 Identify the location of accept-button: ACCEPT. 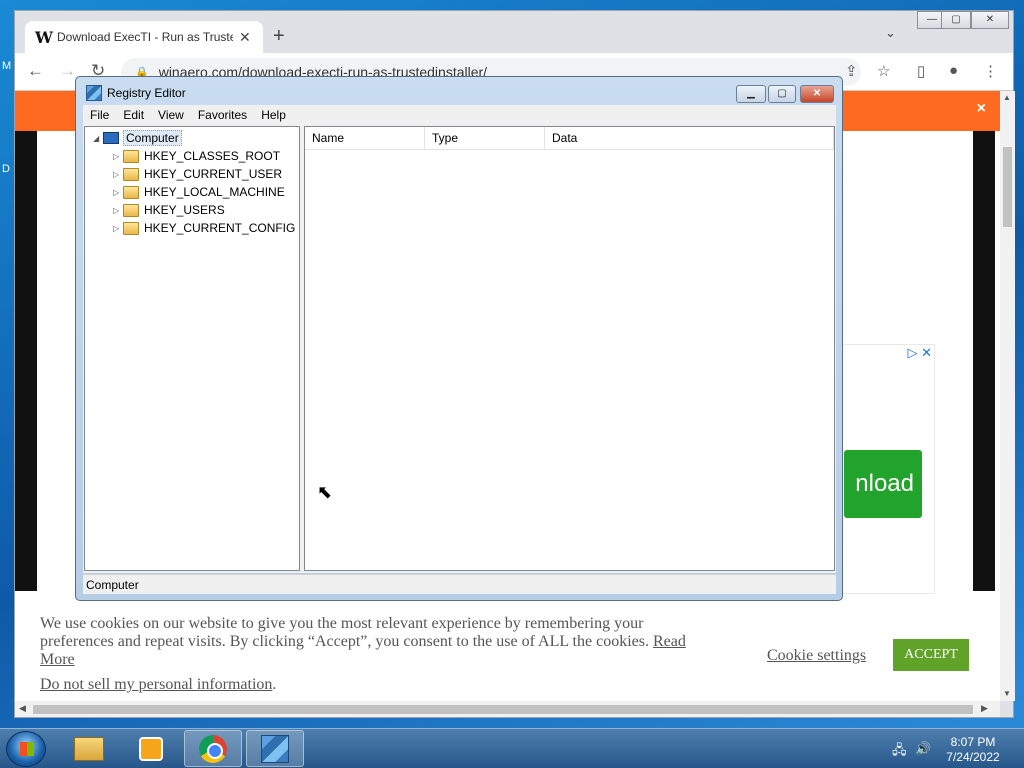
(931, 655).